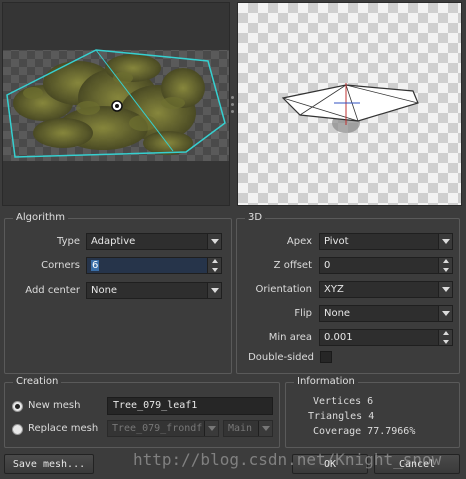  Describe the element at coordinates (63, 428) in the screenshot. I see `replace-mesh-label: Replace mesh` at that location.